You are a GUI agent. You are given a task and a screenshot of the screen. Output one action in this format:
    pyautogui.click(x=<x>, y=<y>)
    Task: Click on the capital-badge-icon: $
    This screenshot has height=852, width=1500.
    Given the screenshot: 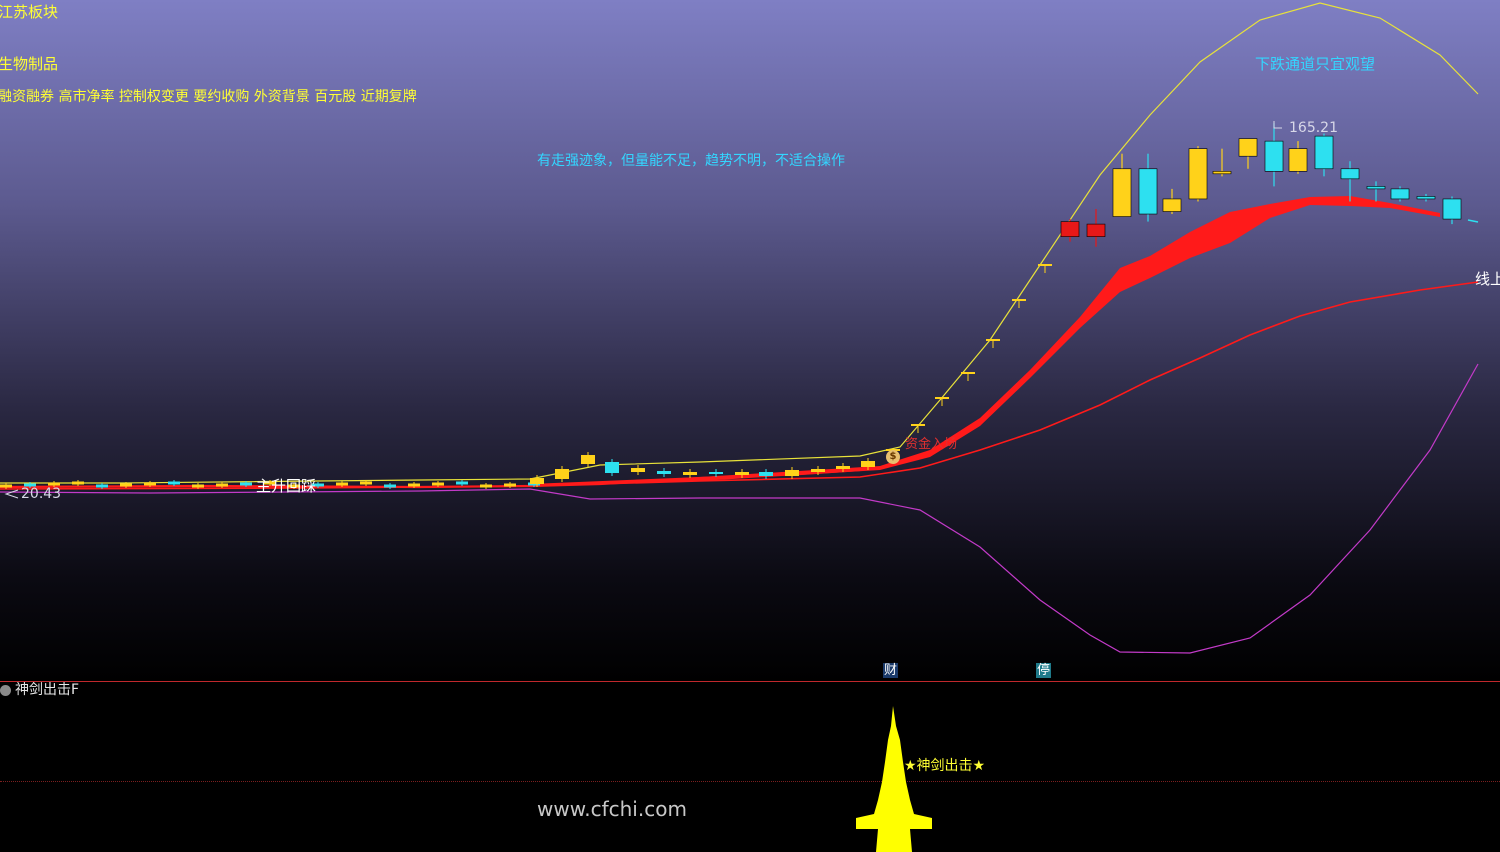 What is the action you would take?
    pyautogui.click(x=893, y=457)
    